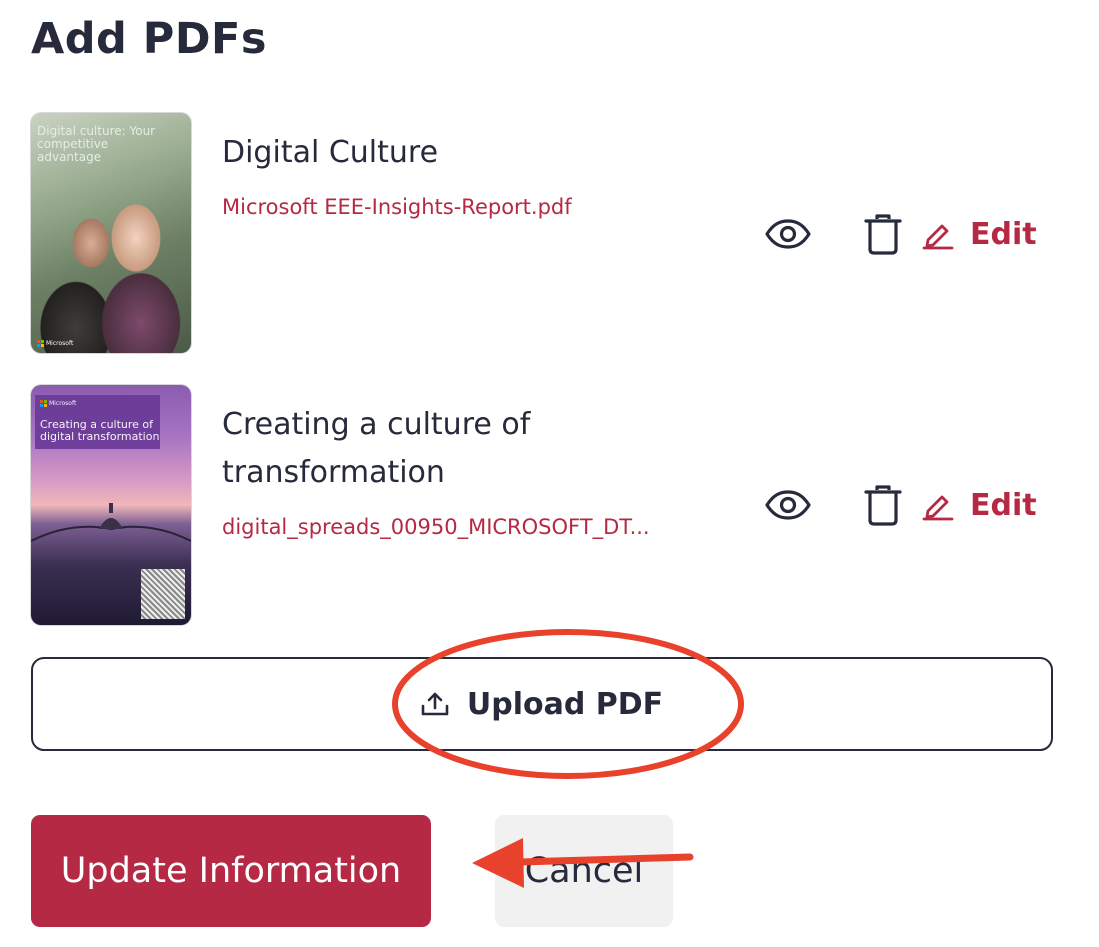 Image resolution: width=1099 pixels, height=947 pixels. Describe the element at coordinates (149, 39) in the screenshot. I see `page-title: Add PDFs` at that location.